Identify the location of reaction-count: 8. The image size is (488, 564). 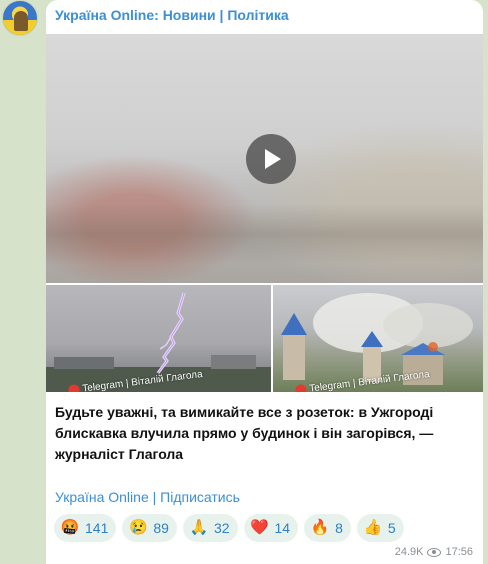
(339, 528).